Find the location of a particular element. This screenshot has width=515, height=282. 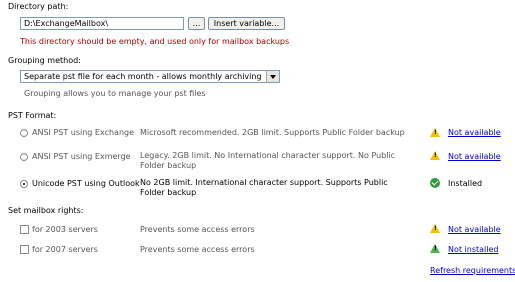

radio-unicode-outlook-label: Unicode PST using Outlook is located at coordinates (86, 183).